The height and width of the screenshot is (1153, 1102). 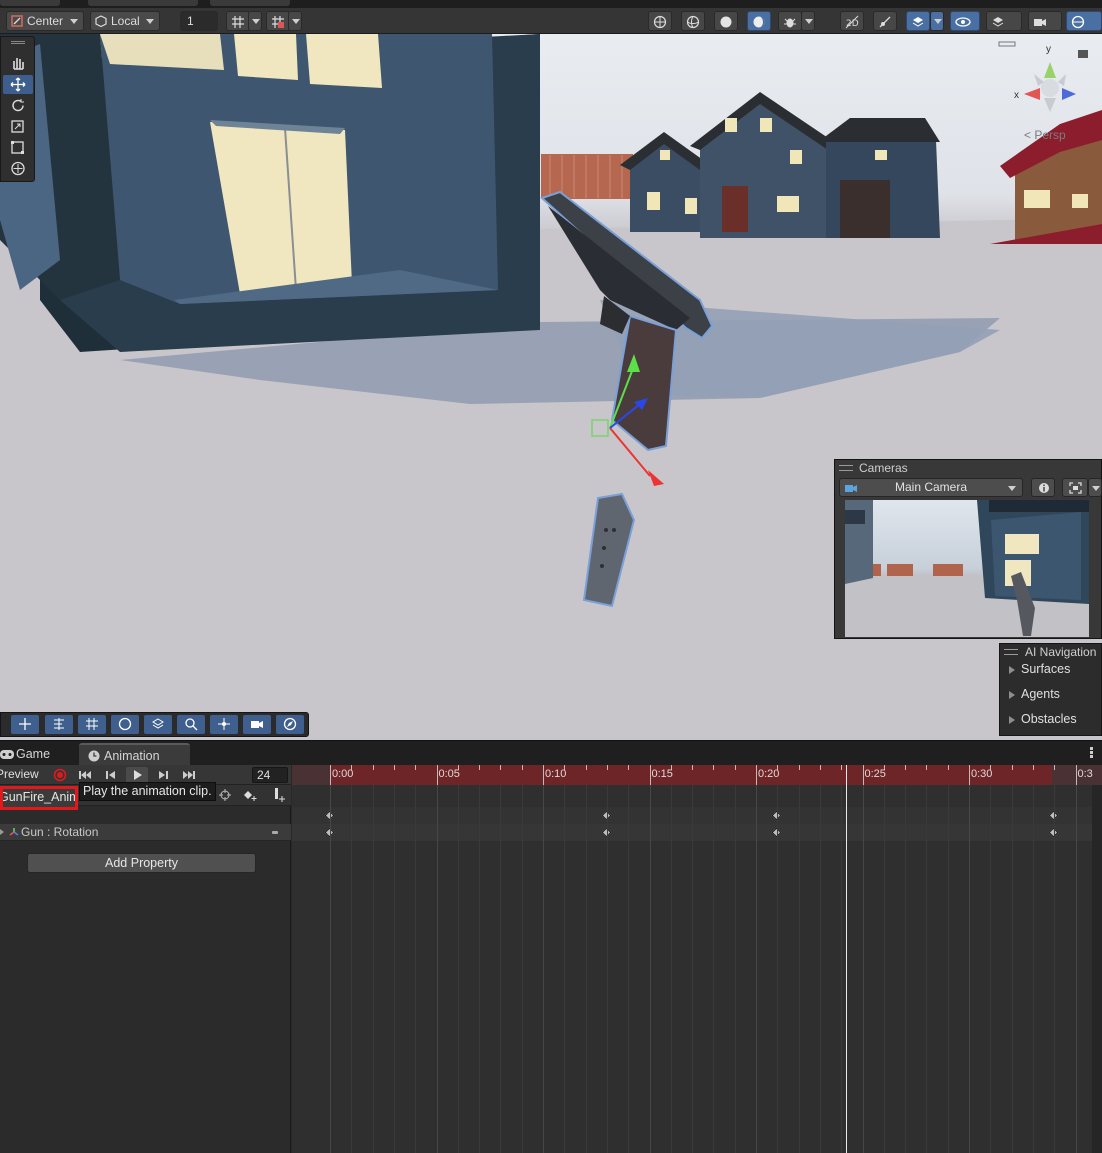 I want to click on search-icon, so click(x=191, y=724).